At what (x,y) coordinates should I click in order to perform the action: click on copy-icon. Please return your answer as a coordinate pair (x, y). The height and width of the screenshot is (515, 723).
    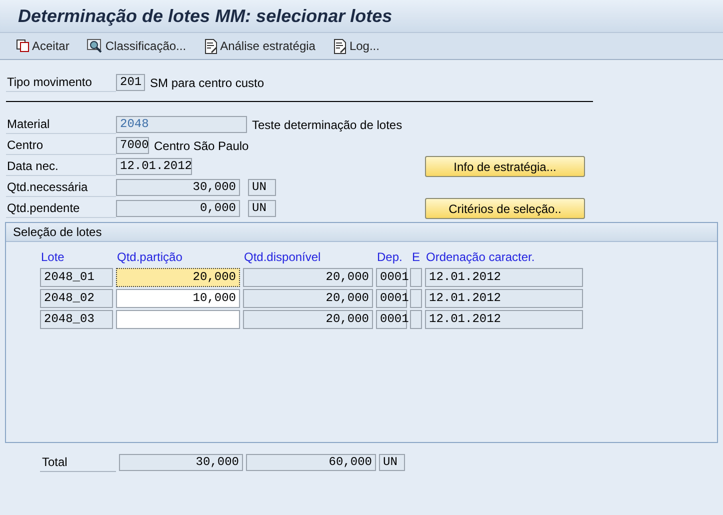
    Looking at the image, I should click on (23, 46).